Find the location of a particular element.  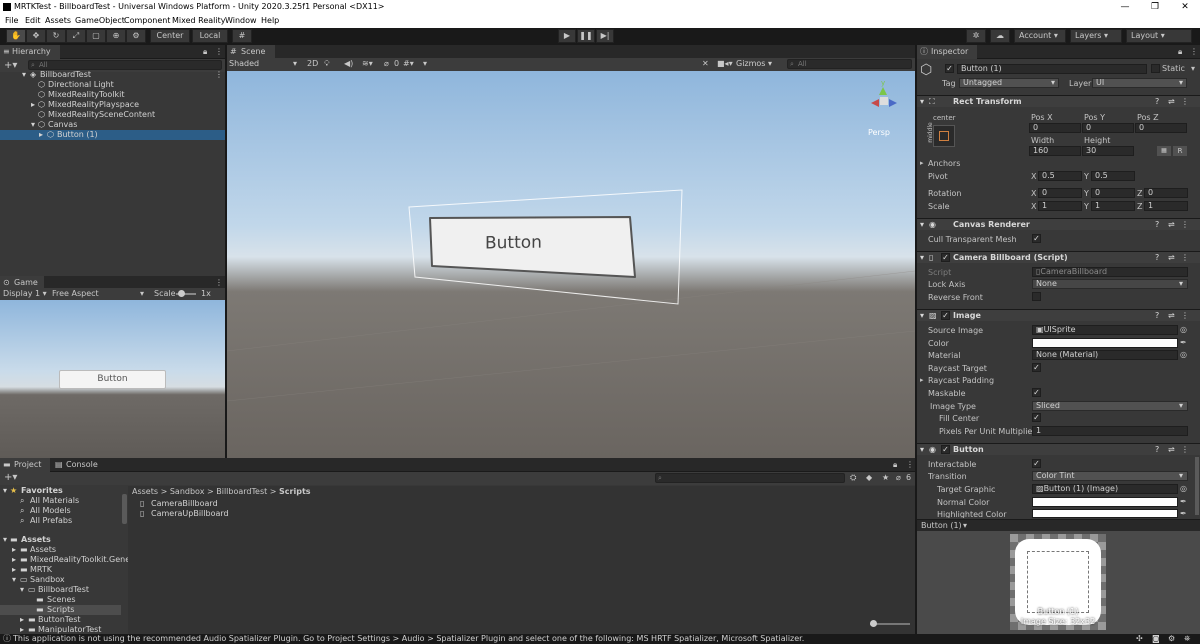

menu-mixed-reality: Mixed Reality is located at coordinates (199, 20).